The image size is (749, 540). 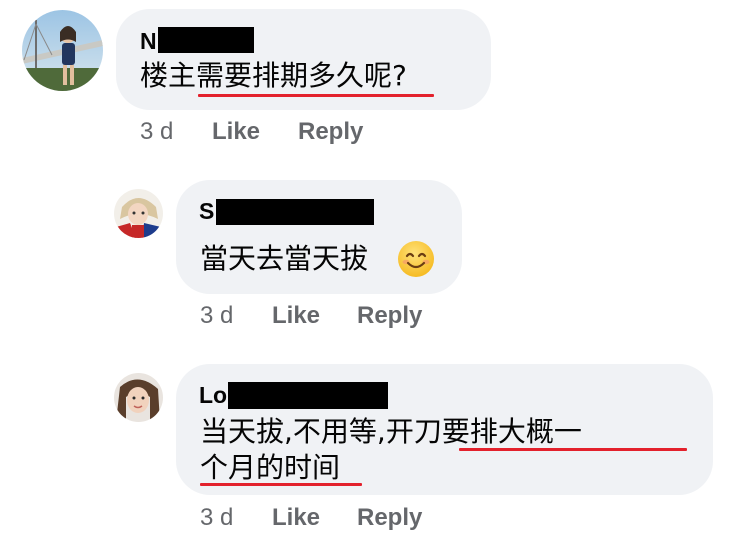 What do you see at coordinates (483, 431) in the screenshot?
I see `comment-text-3-underlined-a: 开刀要排大概一` at bounding box center [483, 431].